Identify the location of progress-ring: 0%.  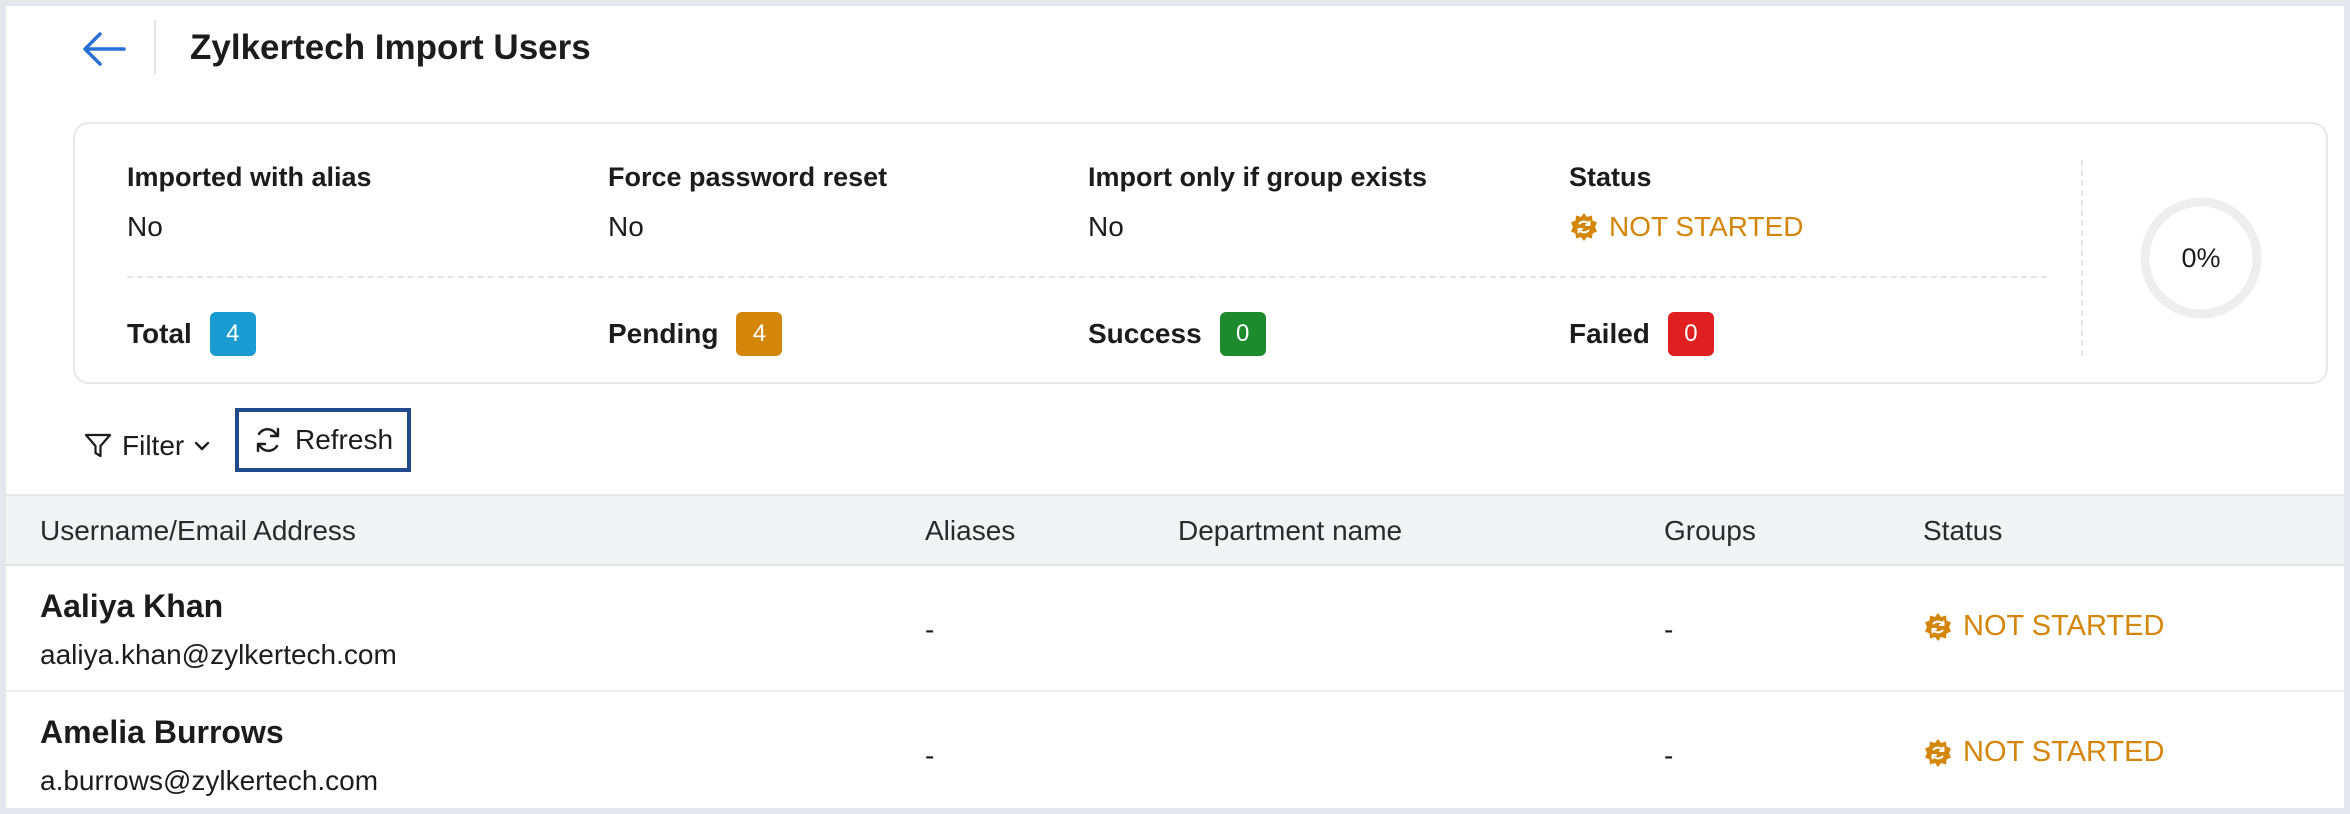
(2201, 258).